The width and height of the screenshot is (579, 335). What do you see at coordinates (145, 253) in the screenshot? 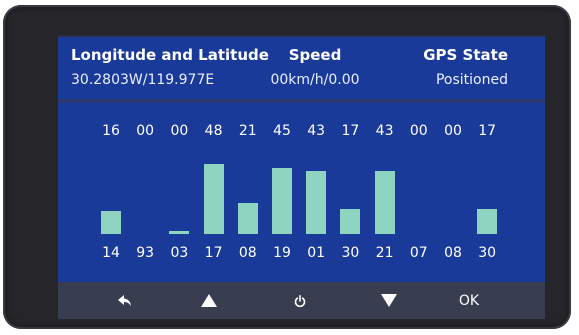
I see `satellite-id: 93` at bounding box center [145, 253].